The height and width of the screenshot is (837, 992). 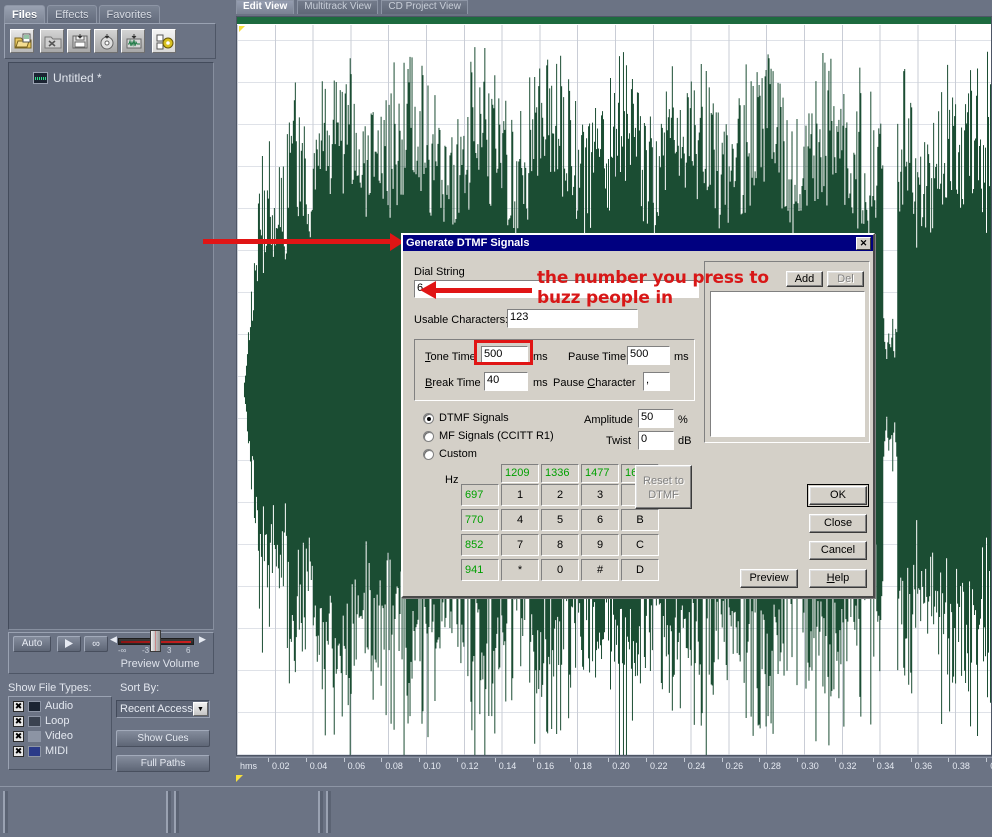 What do you see at coordinates (34, 706) in the screenshot?
I see `audio-icon` at bounding box center [34, 706].